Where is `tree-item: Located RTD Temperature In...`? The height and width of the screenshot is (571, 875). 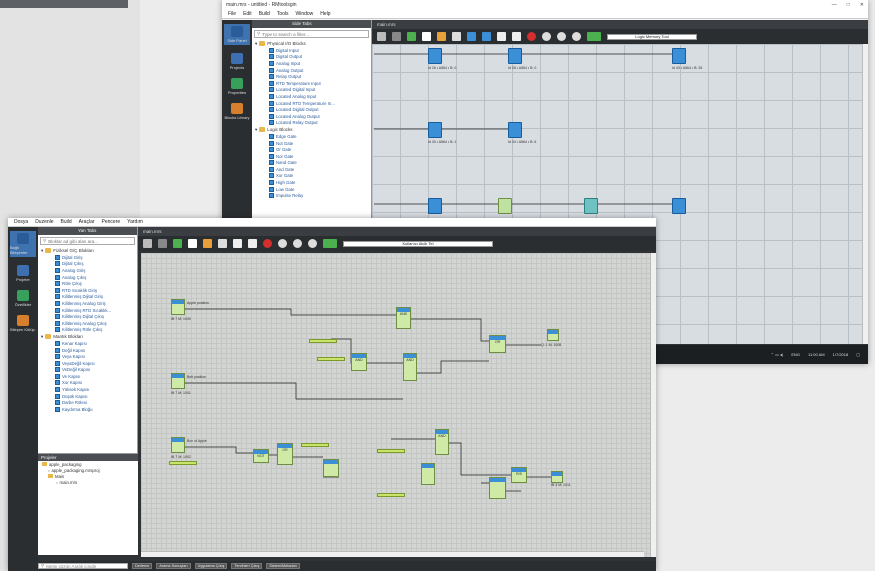 tree-item: Located RTD Temperature In... is located at coordinates (313, 103).